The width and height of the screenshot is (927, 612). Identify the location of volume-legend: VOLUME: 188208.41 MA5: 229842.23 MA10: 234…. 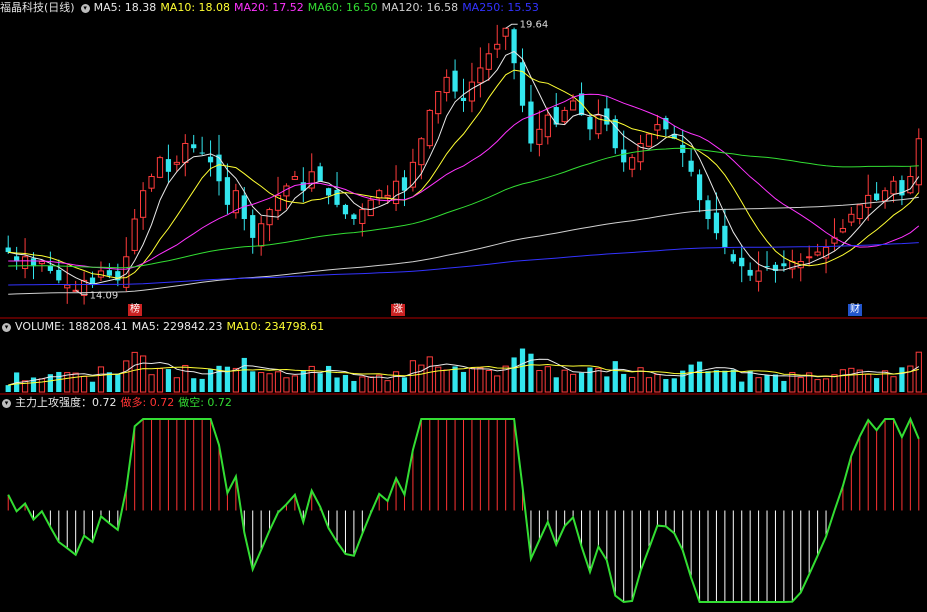
(171, 326).